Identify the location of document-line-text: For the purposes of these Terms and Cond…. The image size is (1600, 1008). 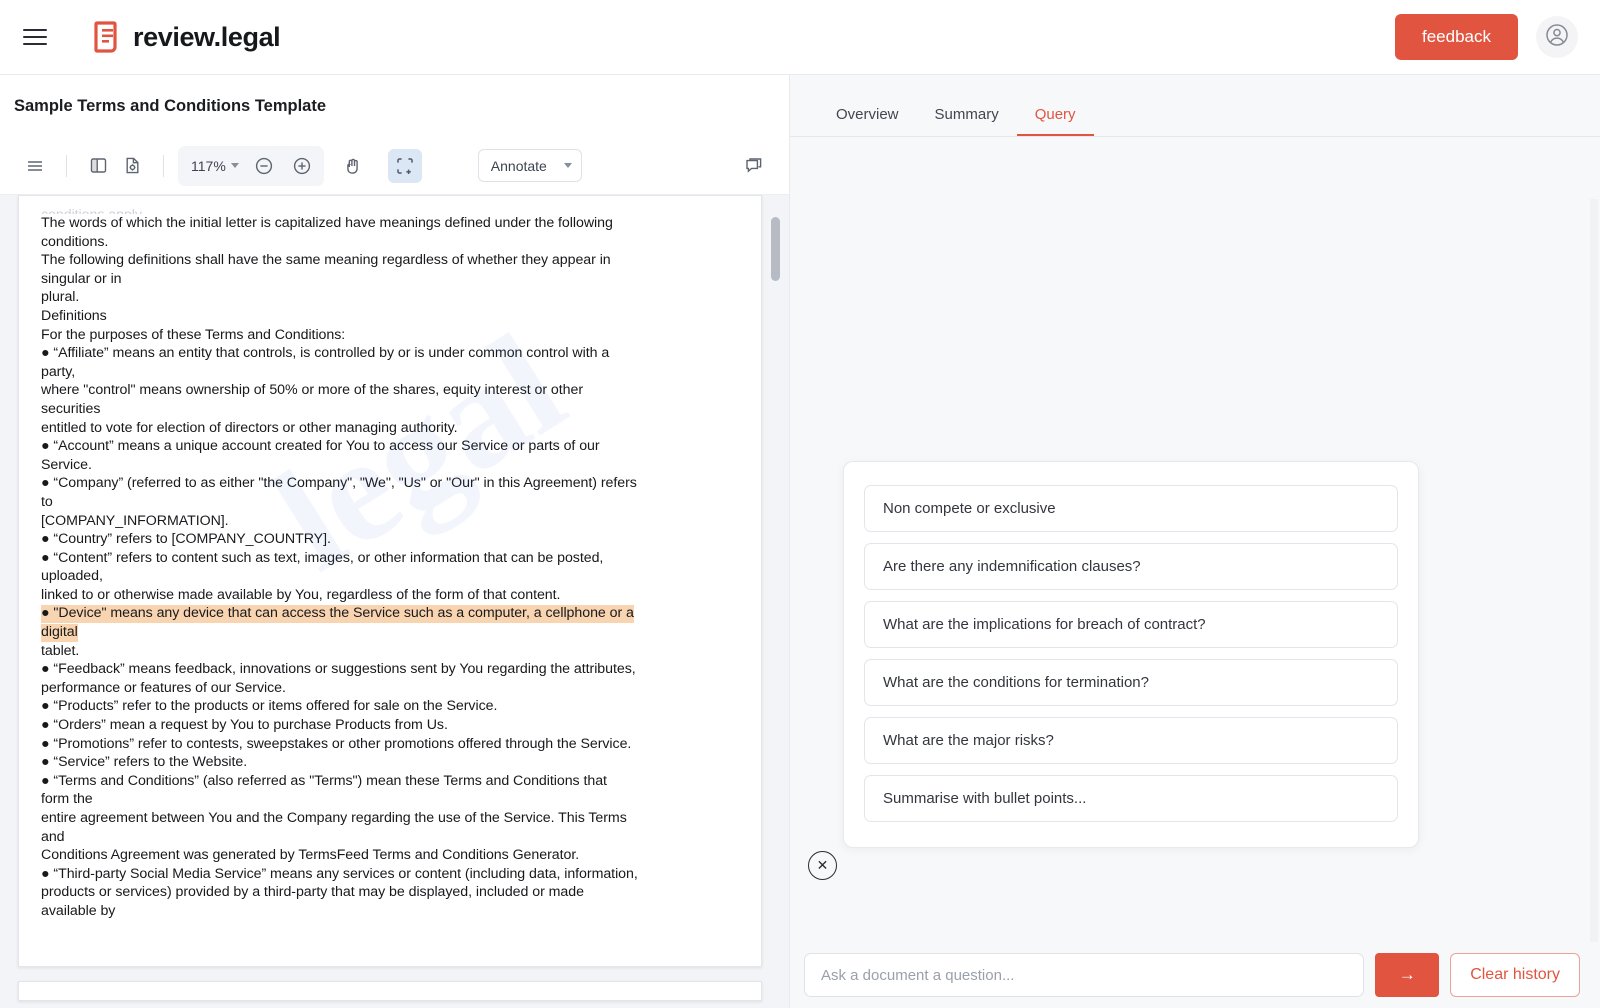
(193, 334).